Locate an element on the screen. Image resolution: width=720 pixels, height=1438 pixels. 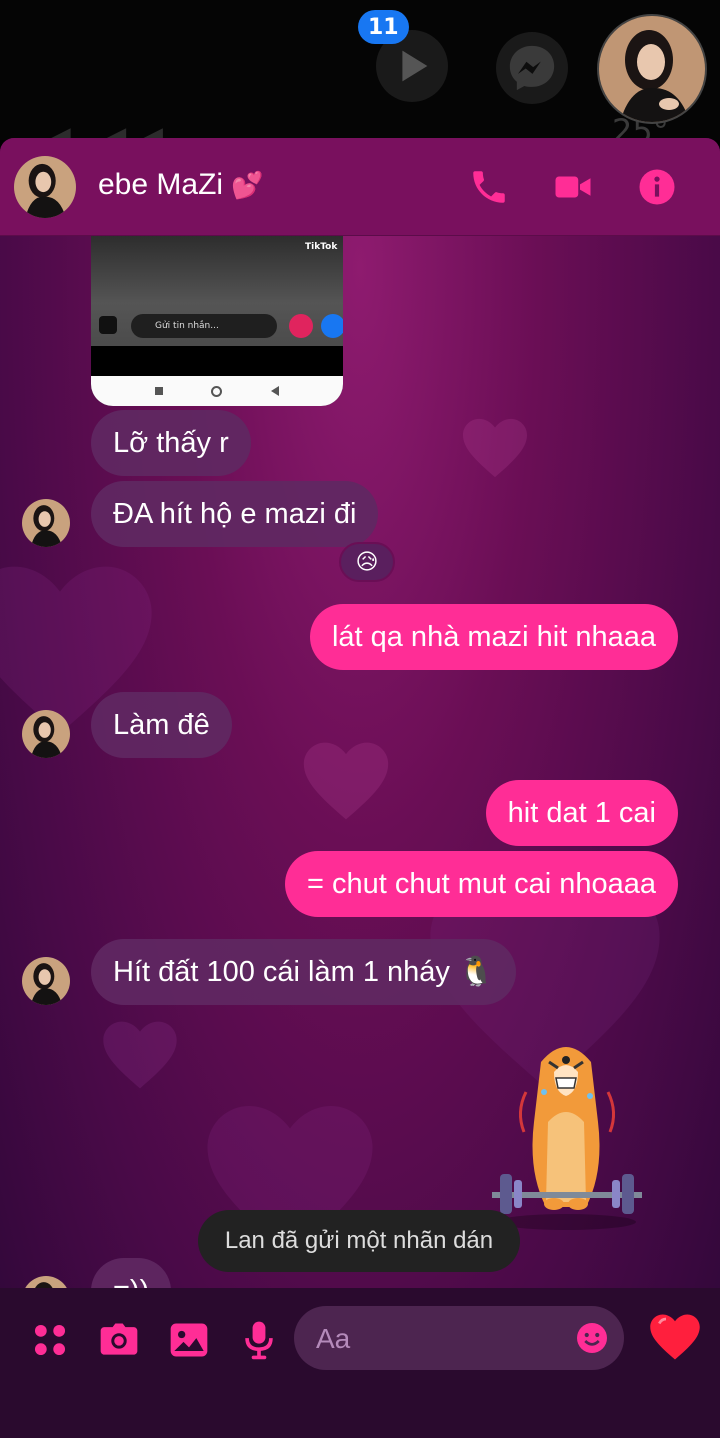
floating-heads-bar: ◀ ◀◀ 25° 11 is located at coordinates (360, 82).